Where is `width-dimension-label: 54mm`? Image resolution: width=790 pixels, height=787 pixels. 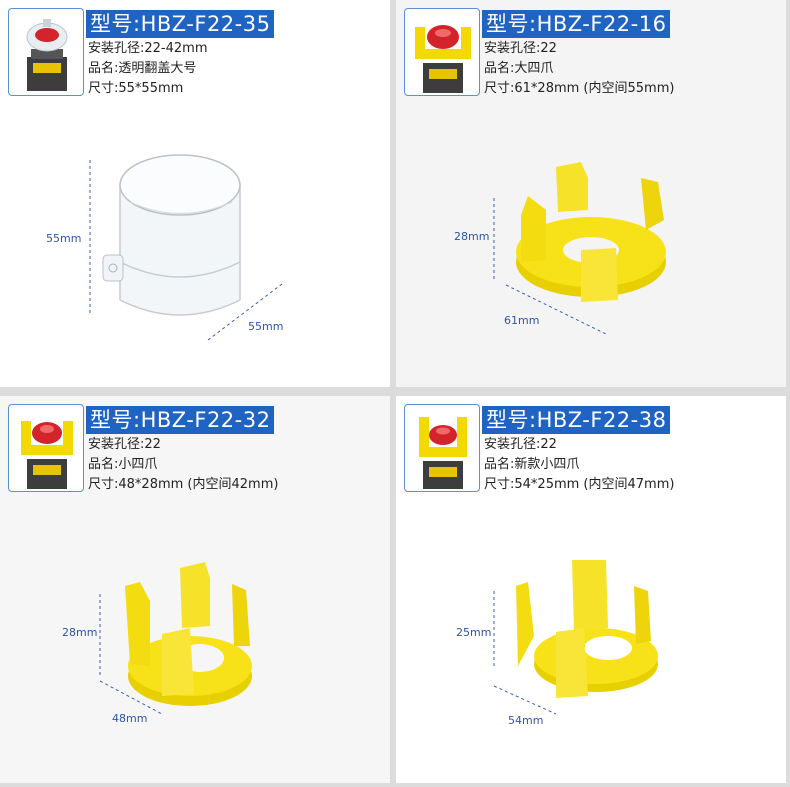 width-dimension-label: 54mm is located at coordinates (526, 720).